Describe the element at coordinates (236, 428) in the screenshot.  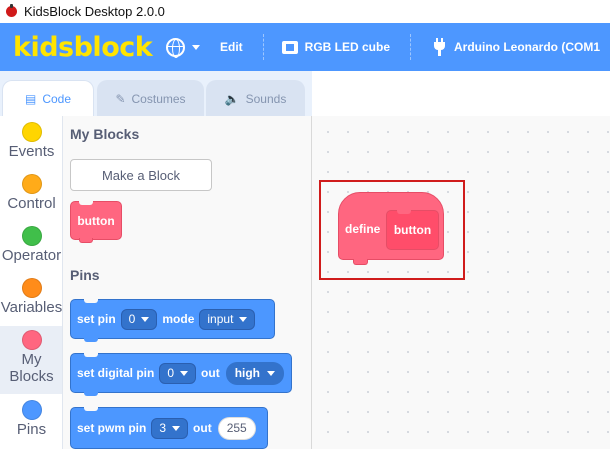
I see `pwm-value-input: 255` at that location.